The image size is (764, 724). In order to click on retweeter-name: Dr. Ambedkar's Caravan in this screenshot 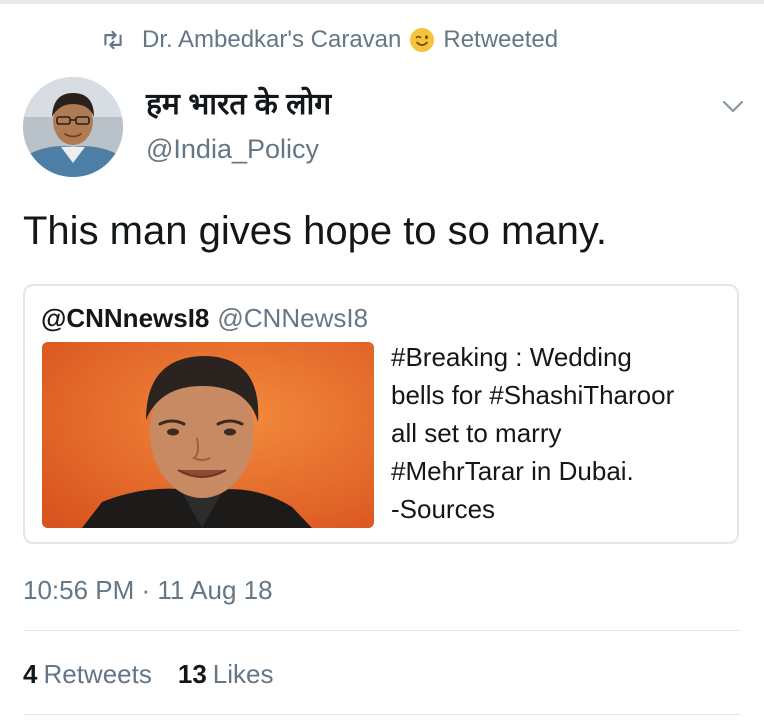, I will do `click(271, 40)`.